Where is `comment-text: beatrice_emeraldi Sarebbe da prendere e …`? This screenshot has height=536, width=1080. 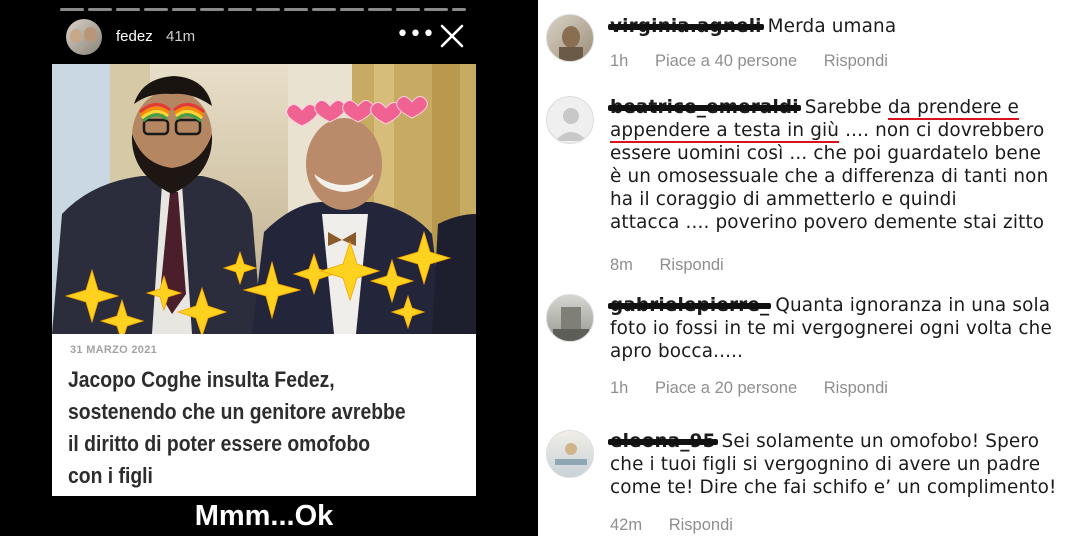
comment-text: beatrice_emeraldi Sarebbe da prendere e … is located at coordinates (842, 165).